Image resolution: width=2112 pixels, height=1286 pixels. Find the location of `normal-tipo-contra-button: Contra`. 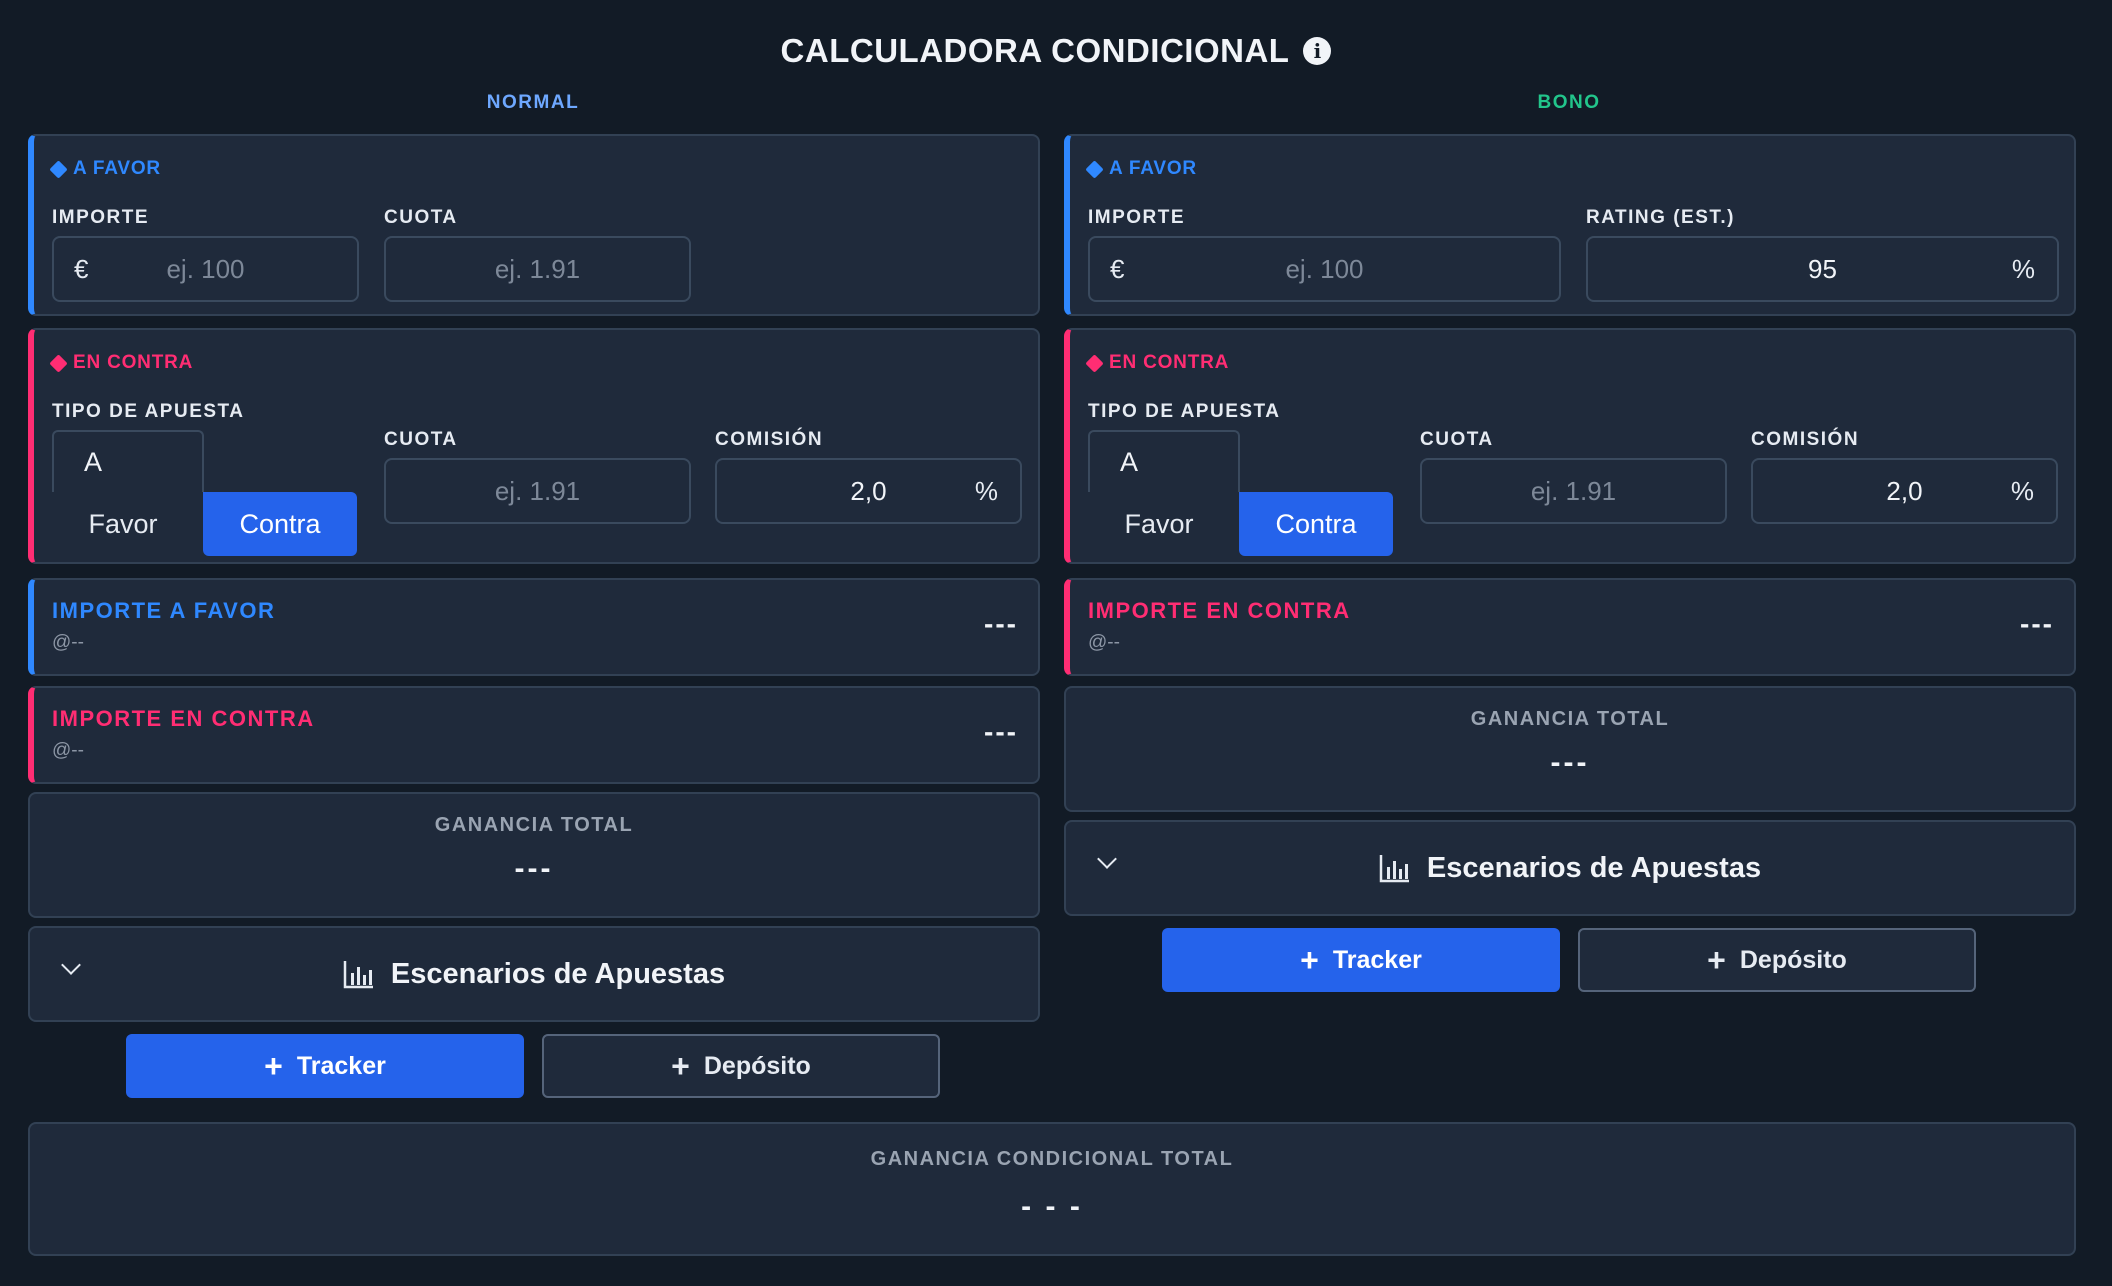

normal-tipo-contra-button: Contra is located at coordinates (280, 524).